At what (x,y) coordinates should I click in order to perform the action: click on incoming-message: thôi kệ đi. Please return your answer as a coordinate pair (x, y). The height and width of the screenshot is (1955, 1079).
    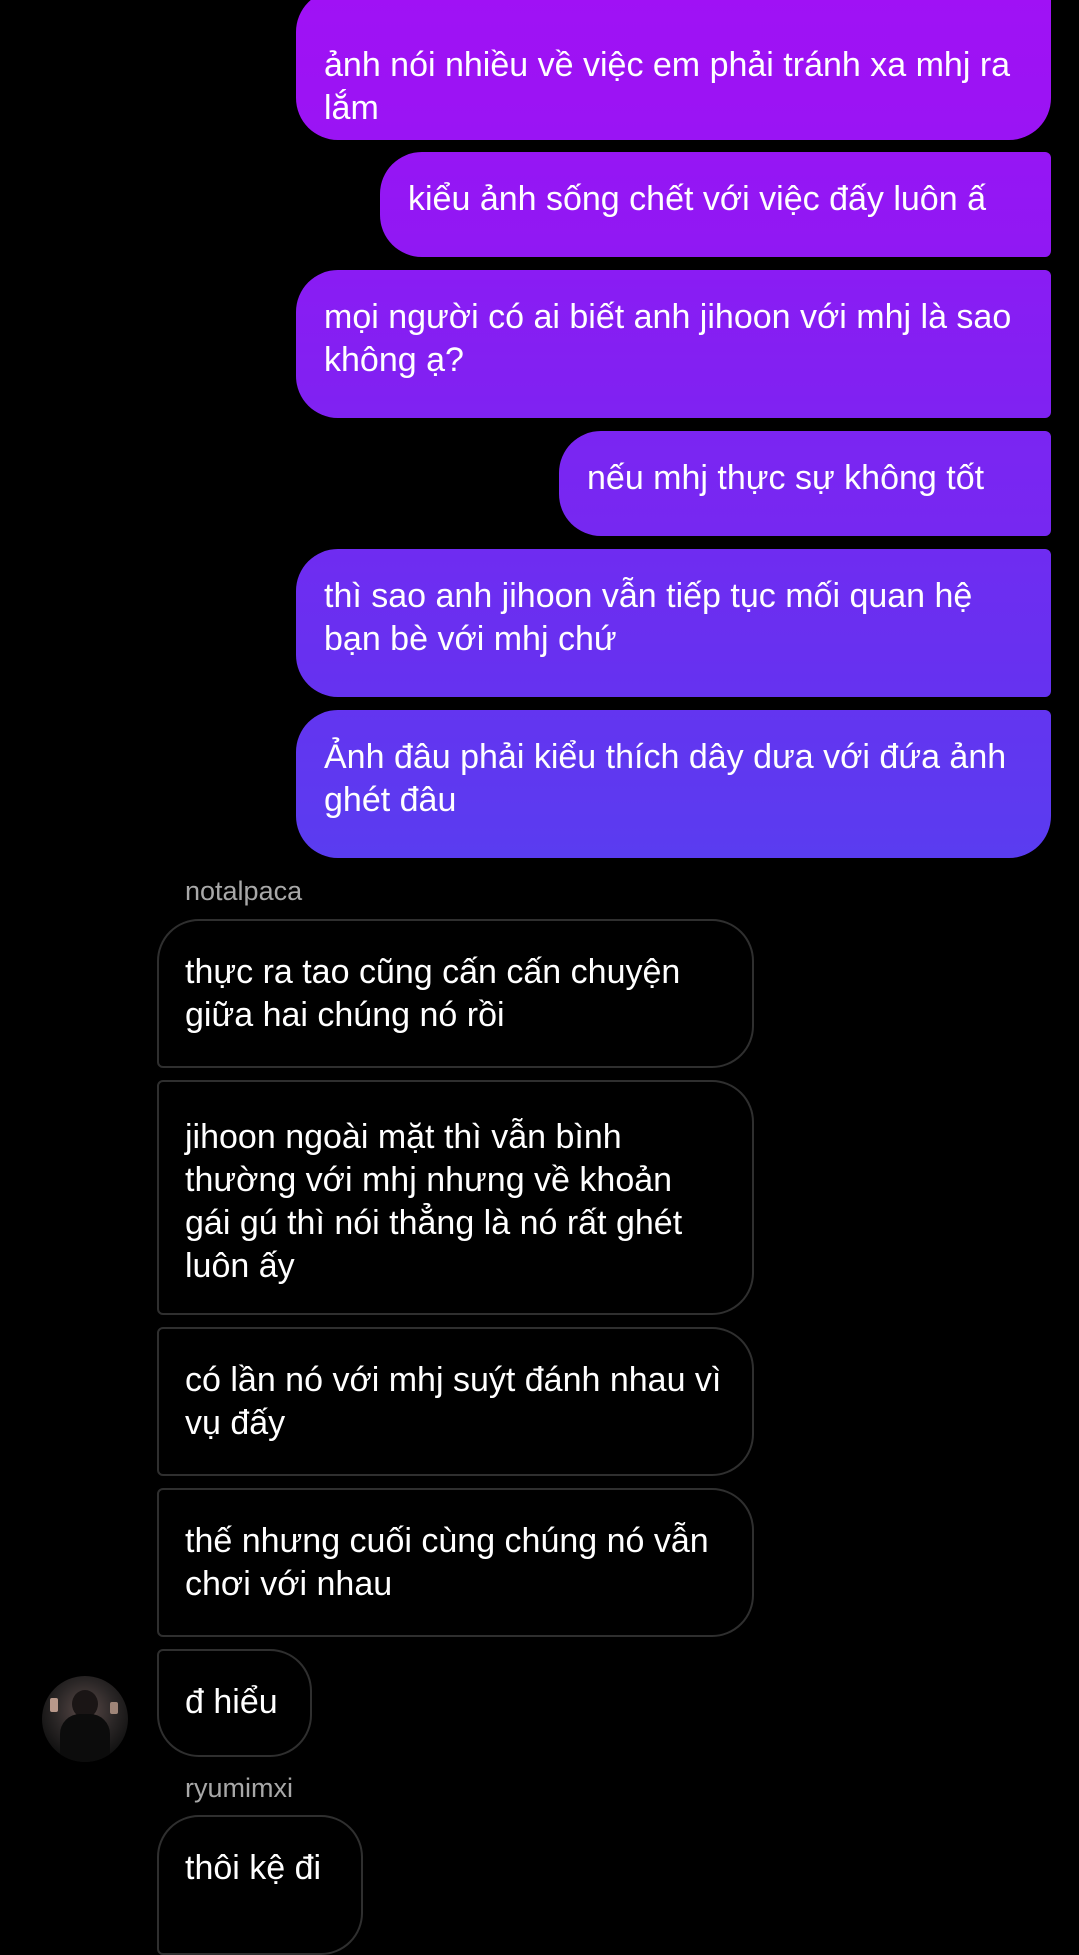
    Looking at the image, I should click on (260, 1885).